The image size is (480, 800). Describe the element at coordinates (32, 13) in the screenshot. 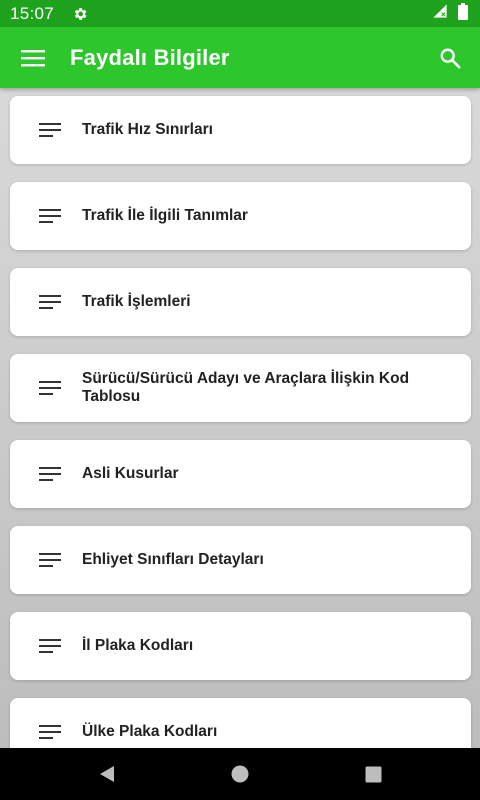

I see `status-time: 15:07` at that location.